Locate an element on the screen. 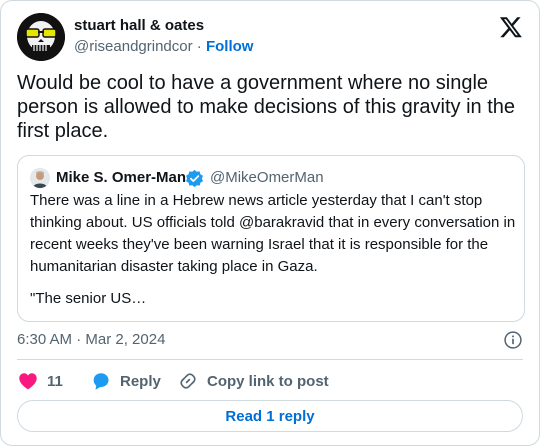  skull-avatar-icon is located at coordinates (41, 37).